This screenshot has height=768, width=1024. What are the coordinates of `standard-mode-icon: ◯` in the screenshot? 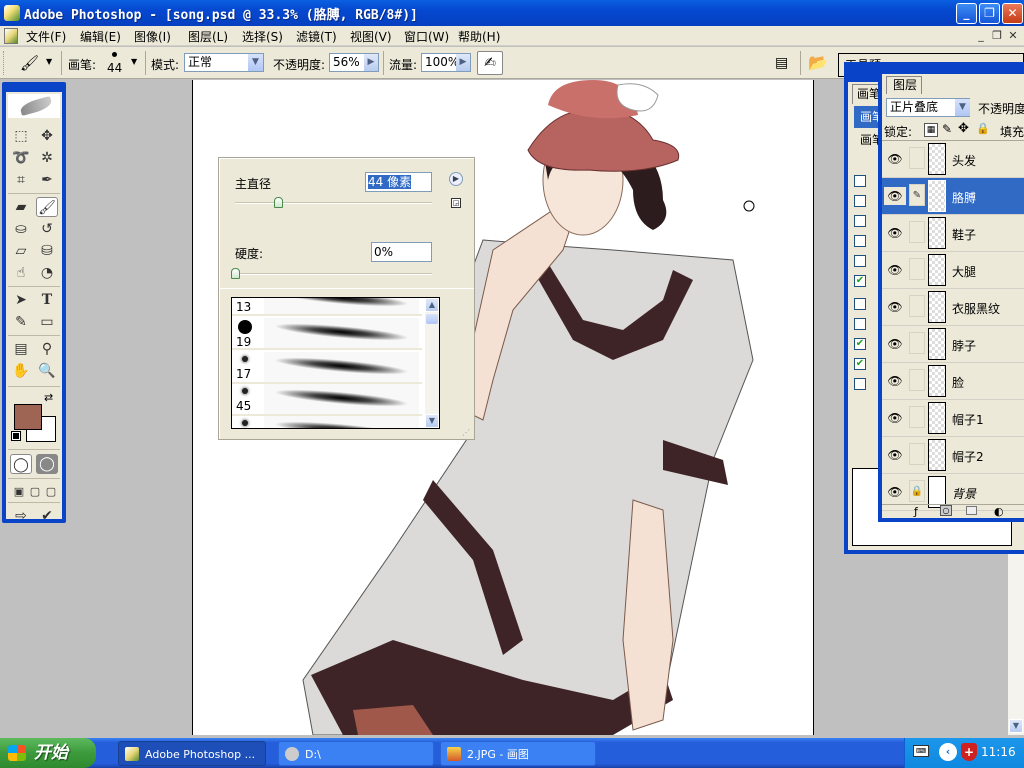 It's located at (21, 464).